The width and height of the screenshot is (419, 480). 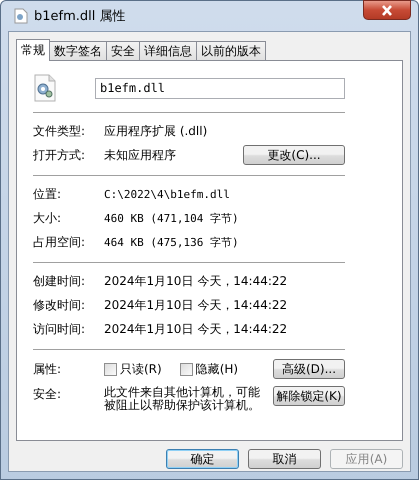 I want to click on security-text: 此文件来自其他计算机，可能被阻止以帮助保护该计算机。, so click(x=182, y=399).